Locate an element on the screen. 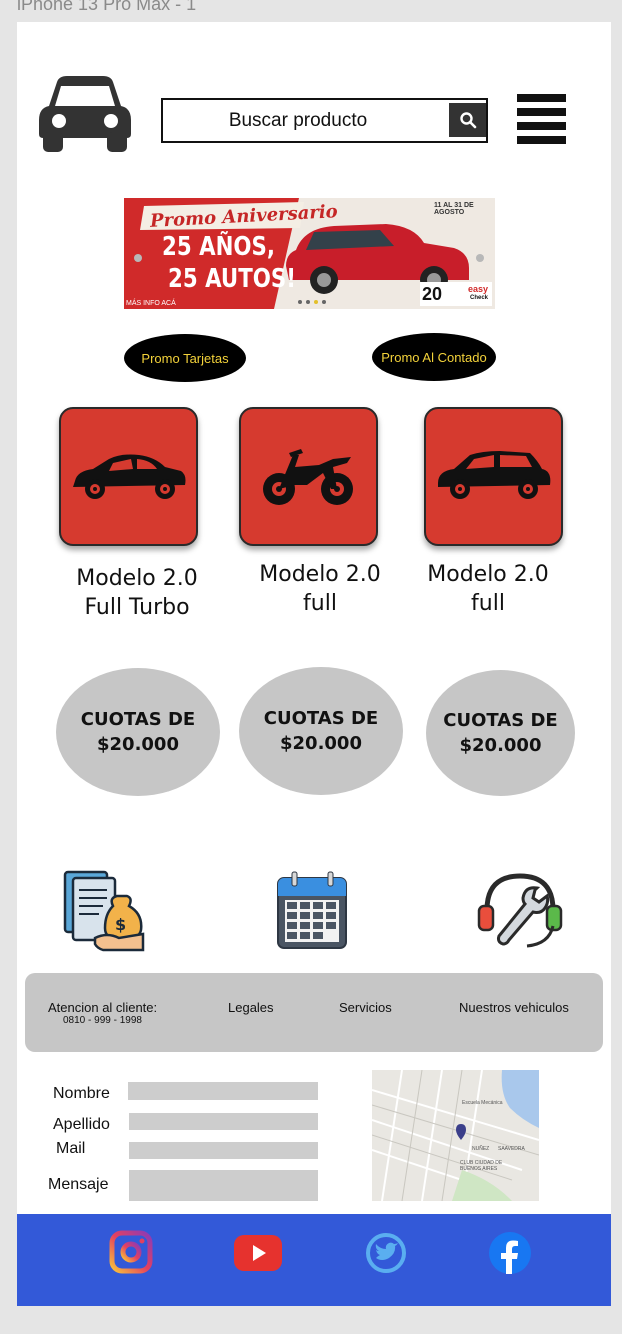  mail-label: Mail is located at coordinates (71, 1148).